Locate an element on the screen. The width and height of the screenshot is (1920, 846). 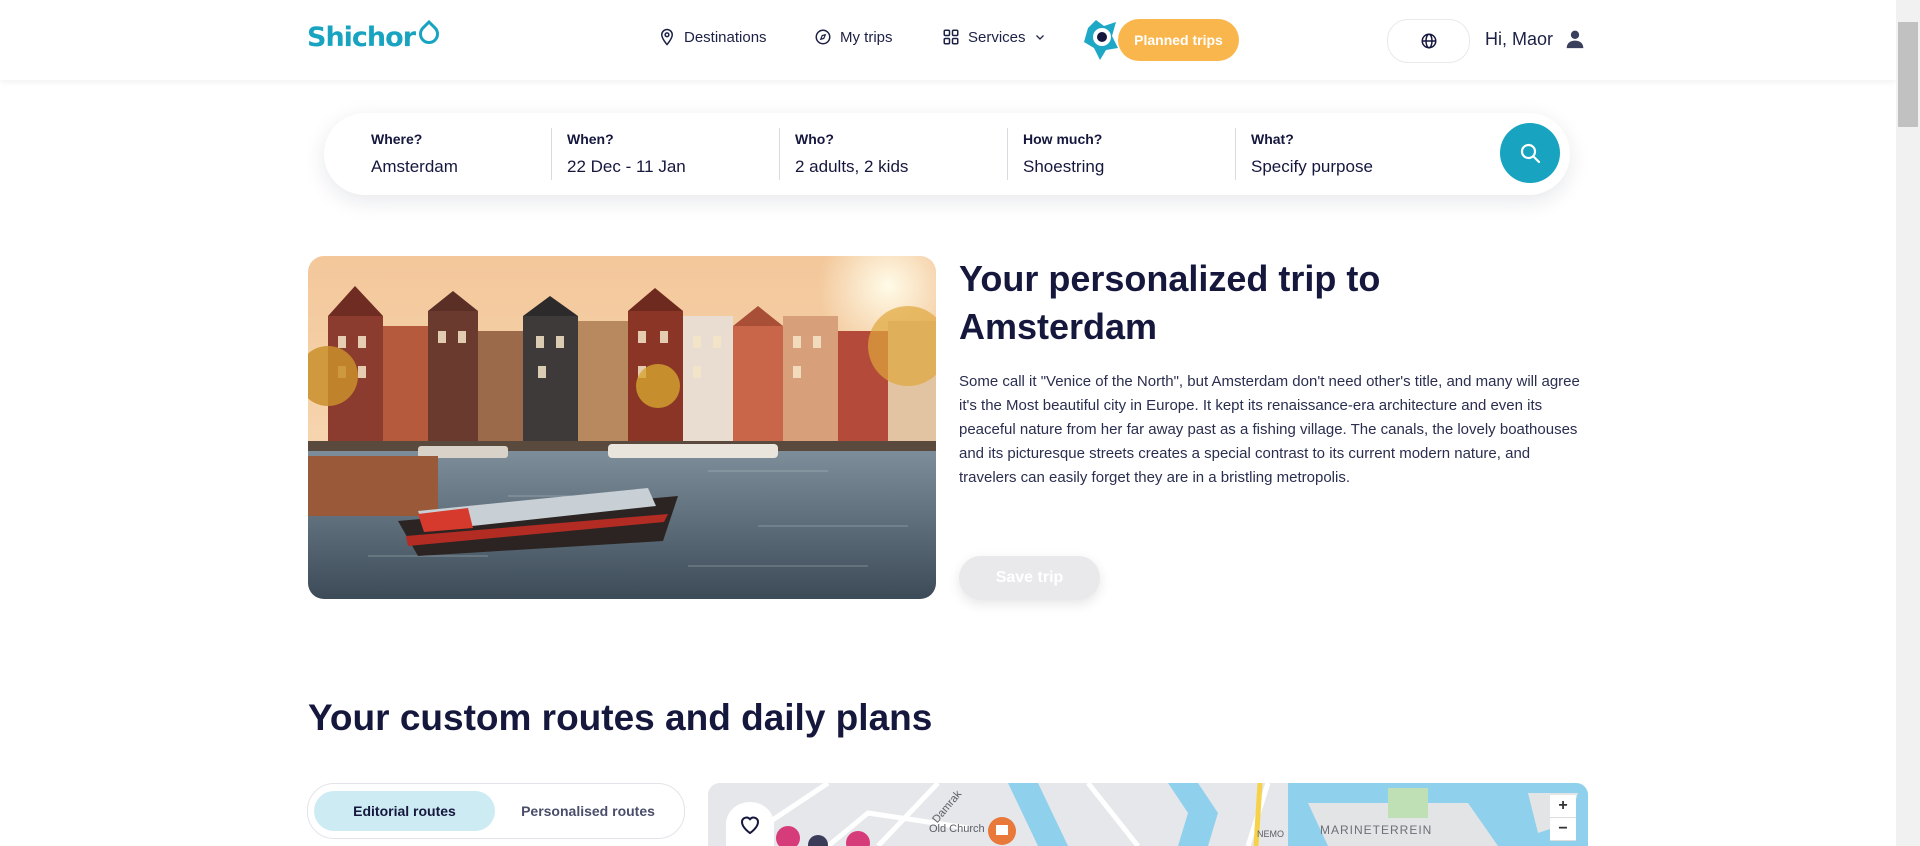
where-field: Where? Amsterdam is located at coordinates (414, 154).